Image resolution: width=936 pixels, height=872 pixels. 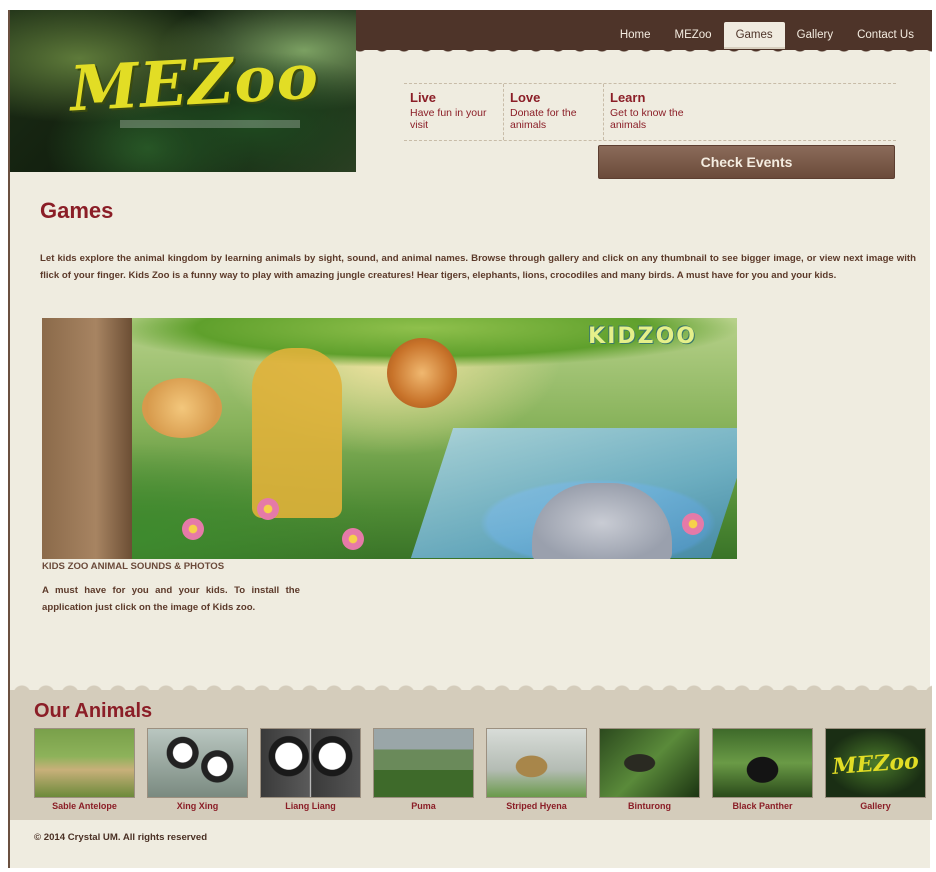 What do you see at coordinates (642, 336) in the screenshot?
I see `banner-title: KIDZOO` at bounding box center [642, 336].